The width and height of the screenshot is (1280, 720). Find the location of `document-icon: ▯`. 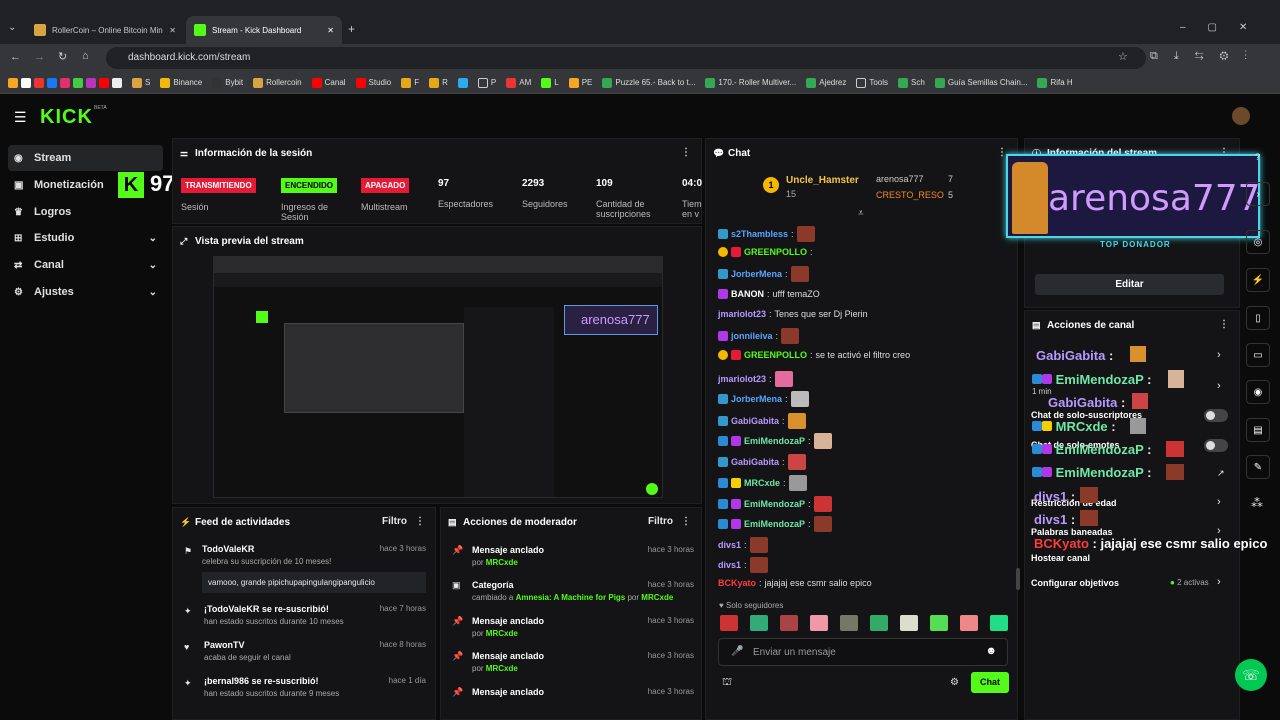

document-icon: ▯ is located at coordinates (1258, 318).